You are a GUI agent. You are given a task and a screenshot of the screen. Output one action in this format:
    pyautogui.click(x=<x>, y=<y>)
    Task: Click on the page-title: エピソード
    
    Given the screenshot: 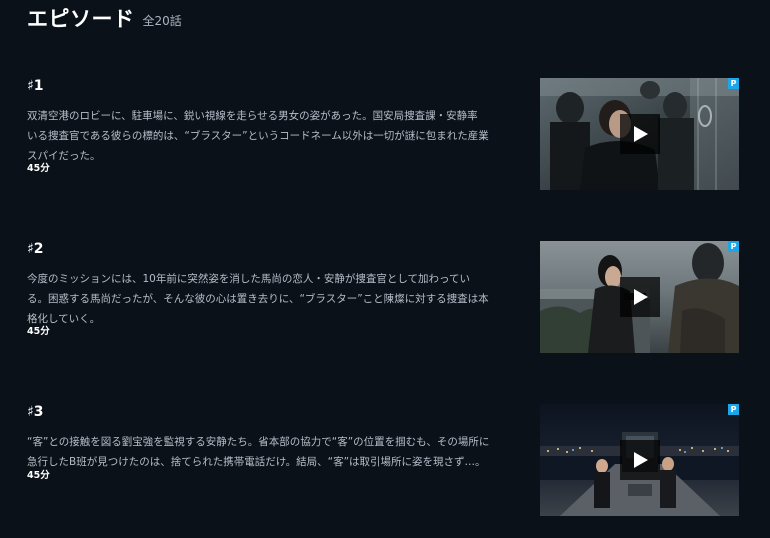 What is the action you would take?
    pyautogui.click(x=81, y=19)
    